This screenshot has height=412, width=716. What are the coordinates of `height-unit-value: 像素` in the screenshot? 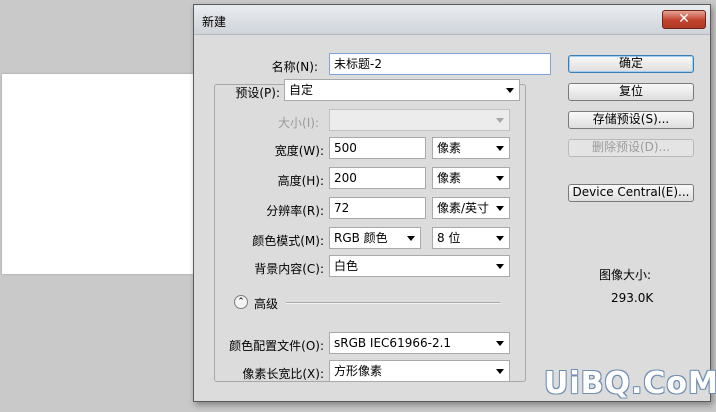 It's located at (449, 178).